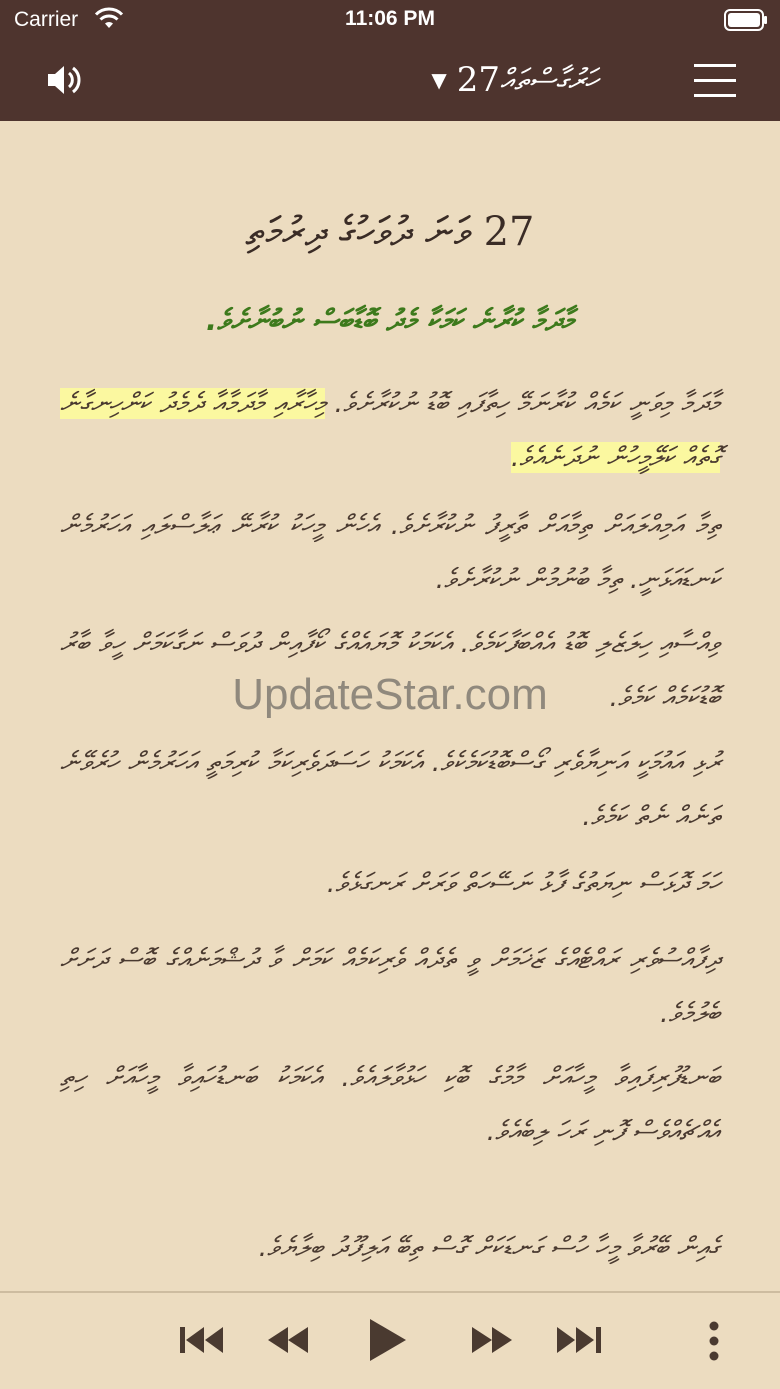  I want to click on book-title: ހަރުގާސްތައް, so click(575, 80).